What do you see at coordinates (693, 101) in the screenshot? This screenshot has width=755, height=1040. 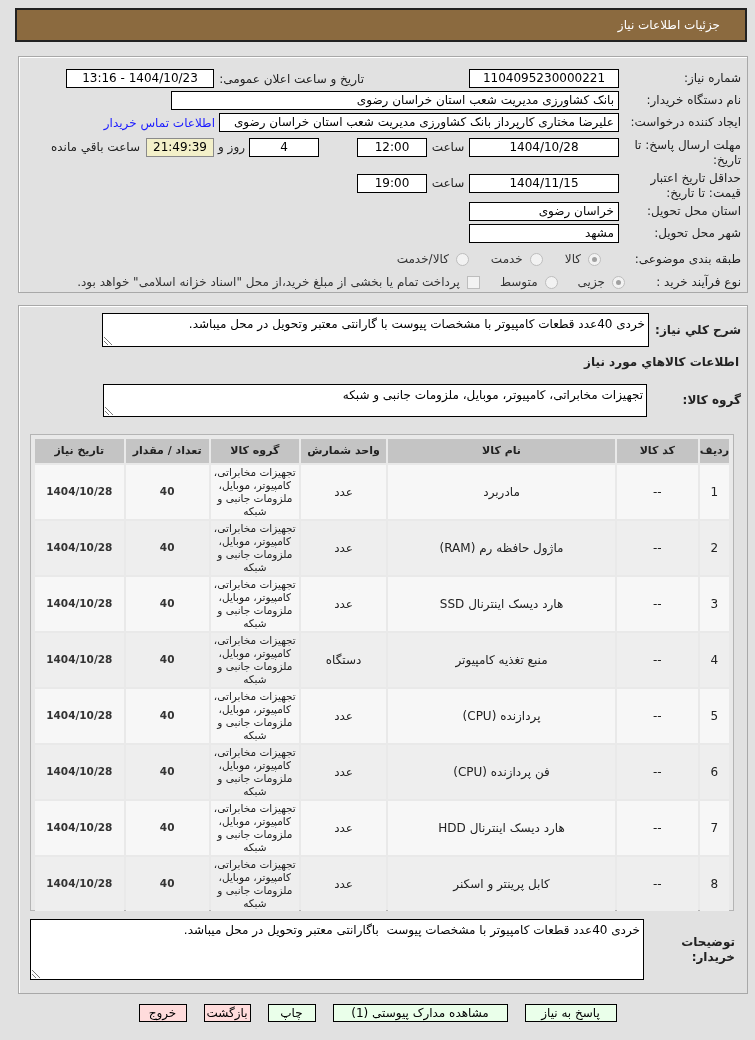 I see `field-label: نام دستگاه خریدار:` at bounding box center [693, 101].